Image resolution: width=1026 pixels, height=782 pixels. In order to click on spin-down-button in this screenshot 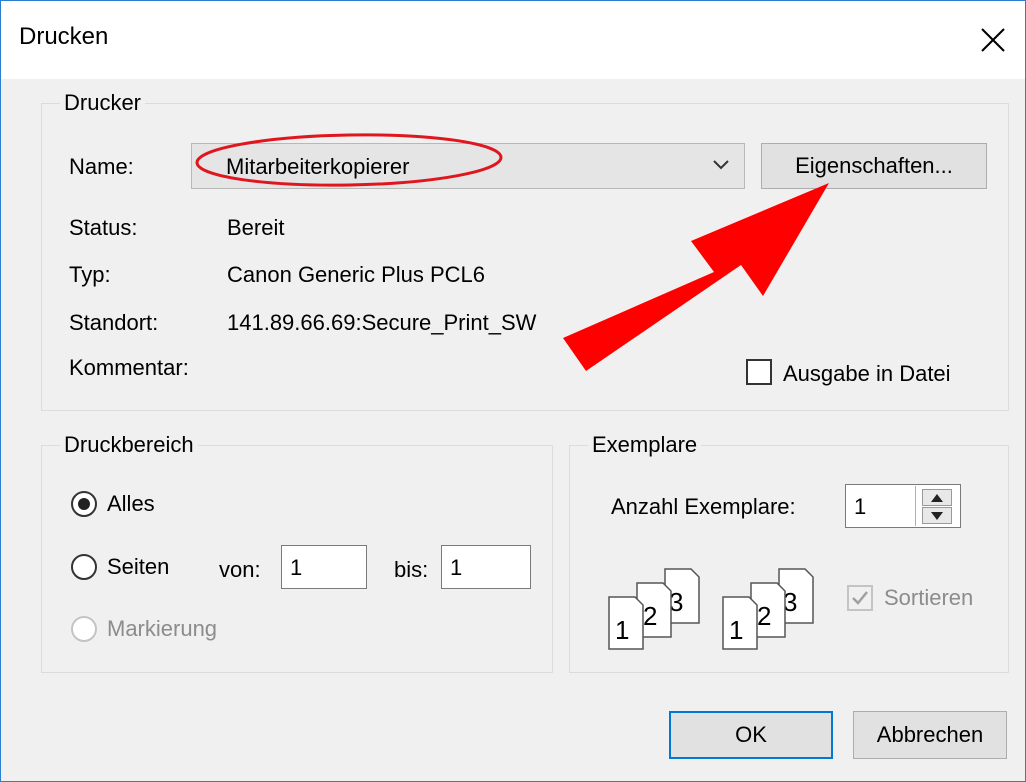, I will do `click(937, 515)`.